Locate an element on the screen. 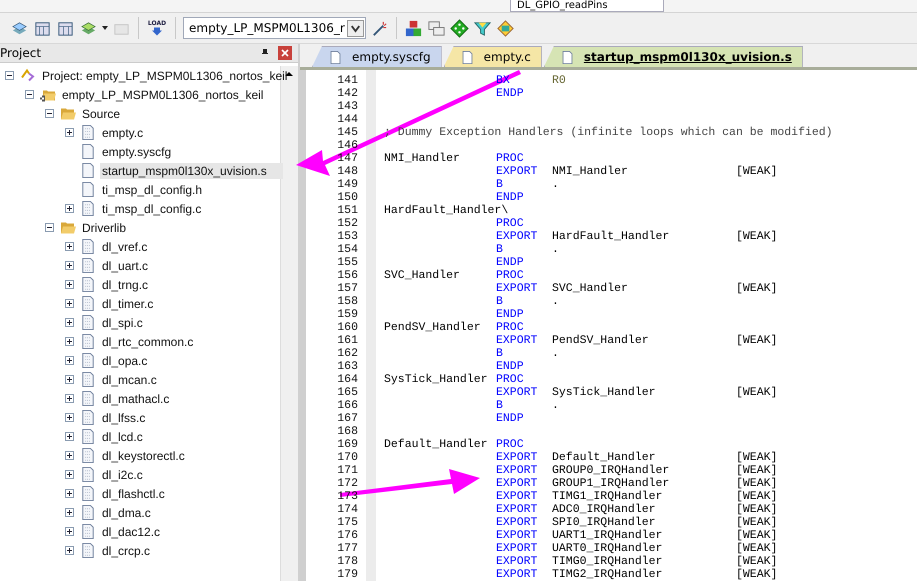 This screenshot has width=917, height=581. tree-item: dl_rtc_common.c is located at coordinates (148, 342).